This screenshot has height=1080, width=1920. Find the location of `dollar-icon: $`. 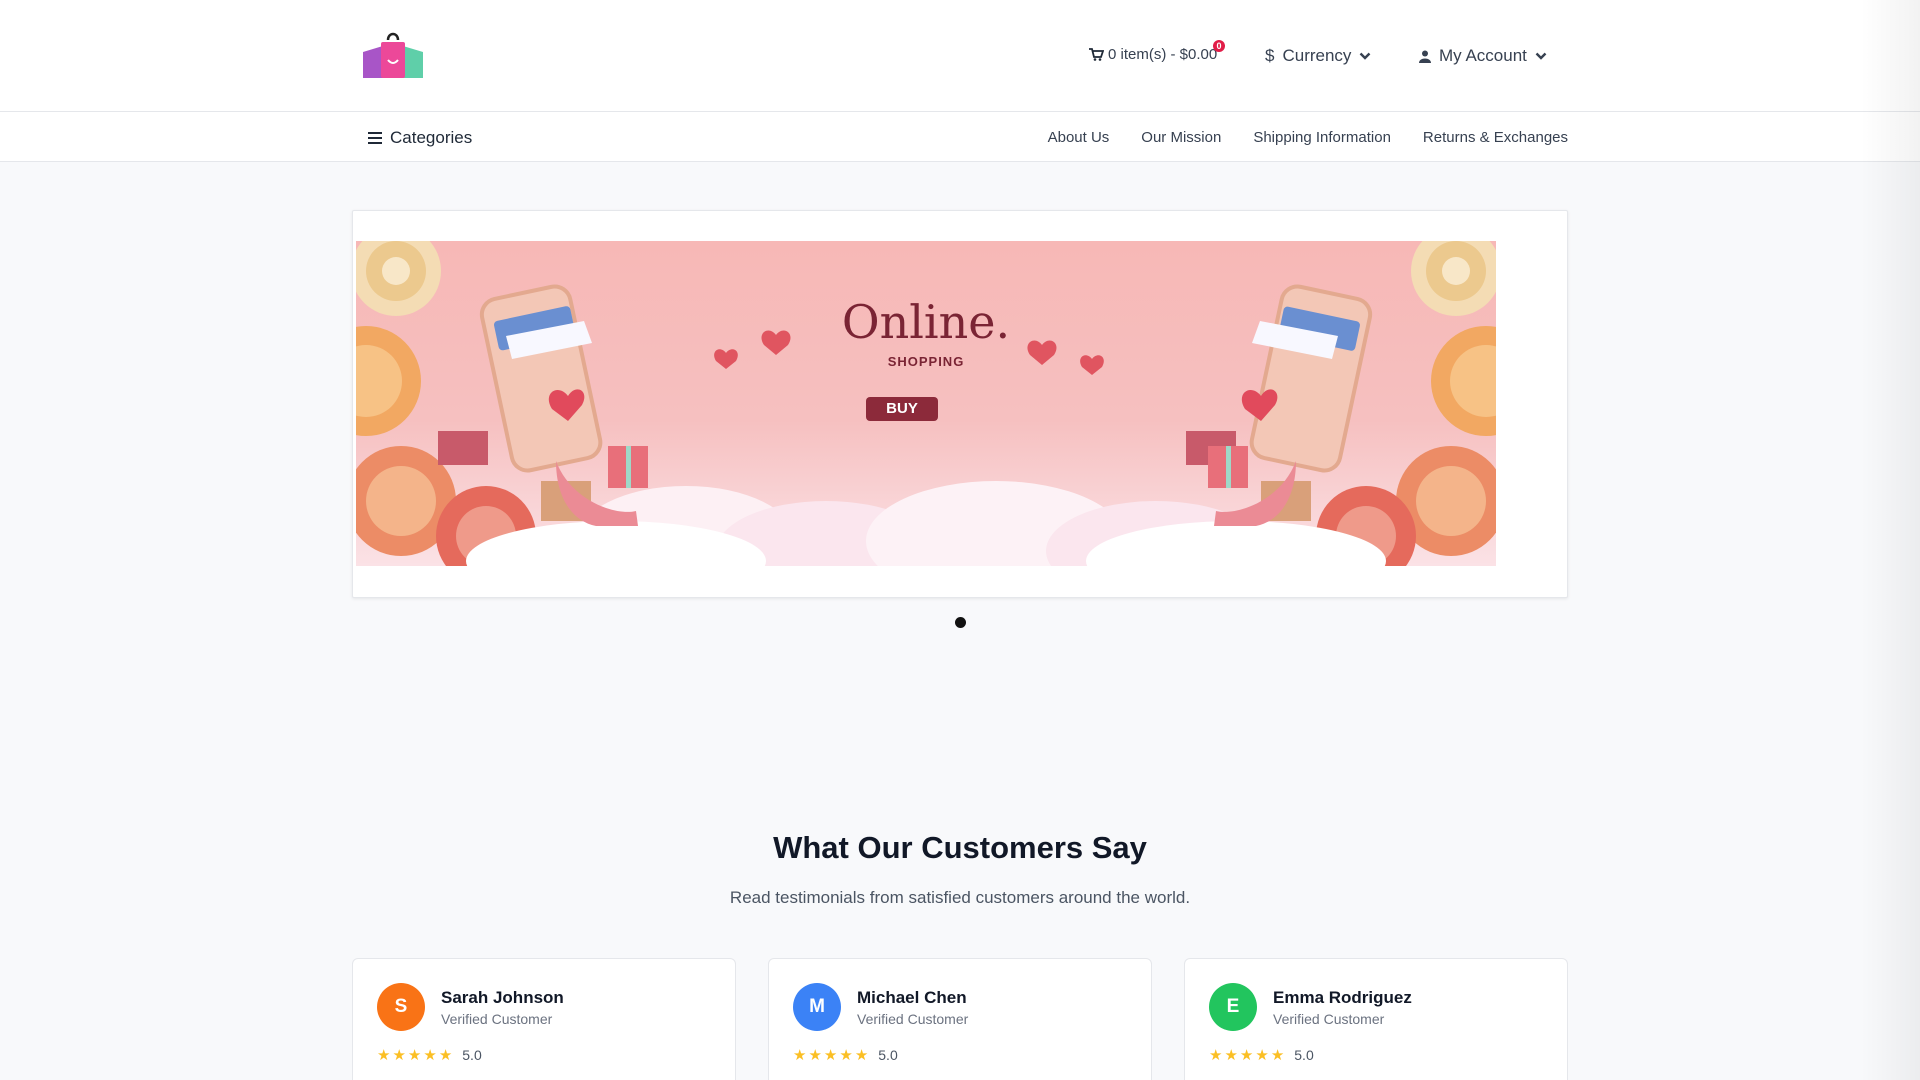

dollar-icon: $ is located at coordinates (1270, 55).